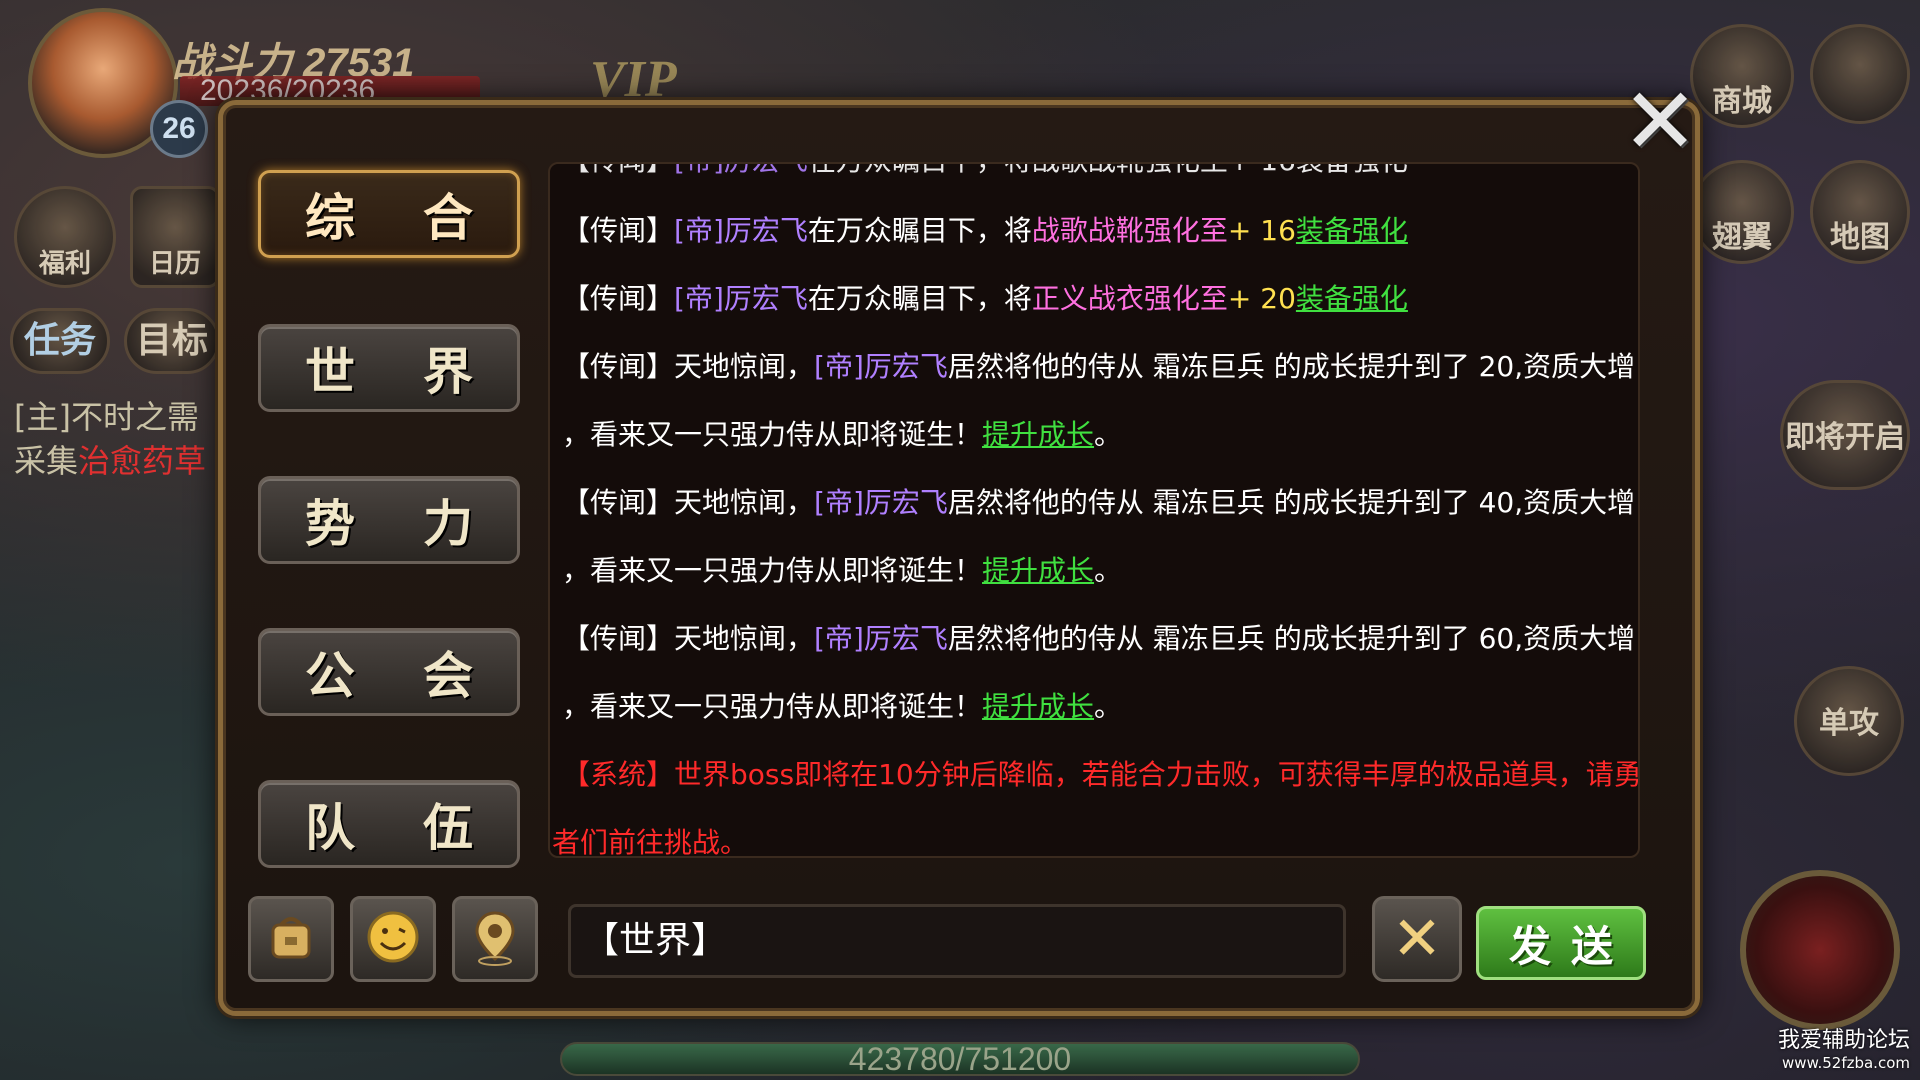 The image size is (1920, 1080). I want to click on location-button, so click(495, 939).